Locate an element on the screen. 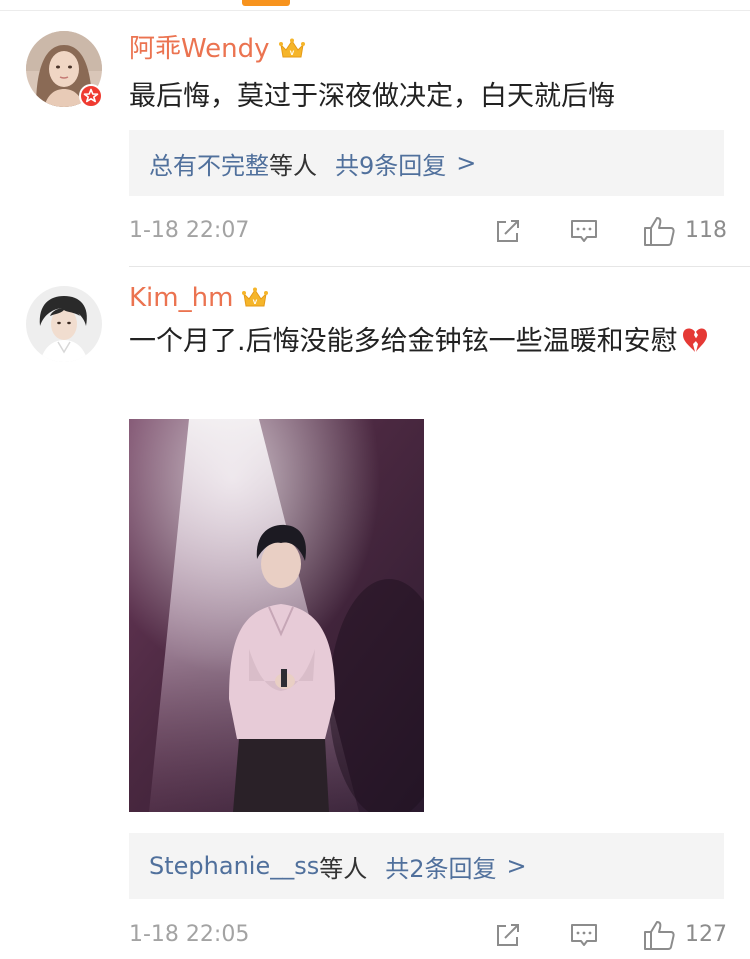  comment-text: 一个月了.后悔没能多给金钟铉一些温暖和安慰 is located at coordinates (424, 342).